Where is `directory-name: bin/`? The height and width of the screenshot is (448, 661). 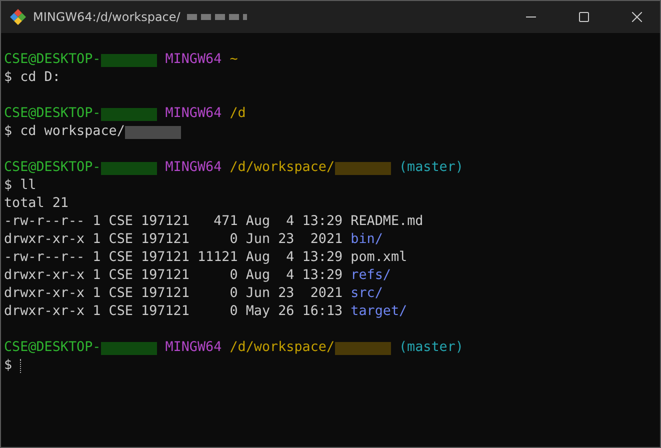 directory-name: bin/ is located at coordinates (366, 240).